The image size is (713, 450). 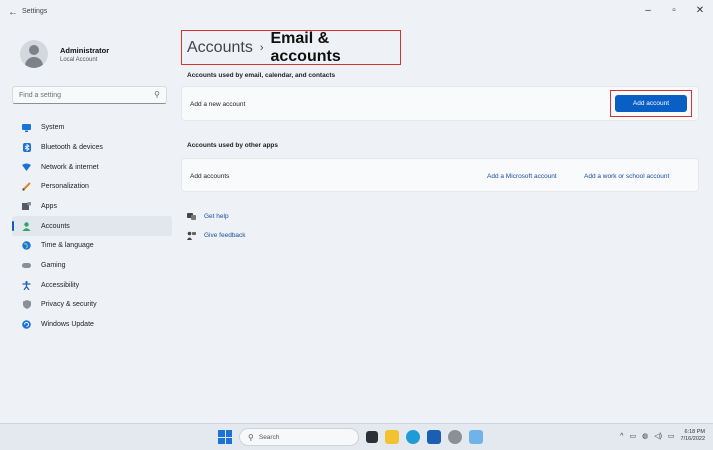 What do you see at coordinates (89, 95) in the screenshot?
I see `search-input: Find a setting ⚲` at bounding box center [89, 95].